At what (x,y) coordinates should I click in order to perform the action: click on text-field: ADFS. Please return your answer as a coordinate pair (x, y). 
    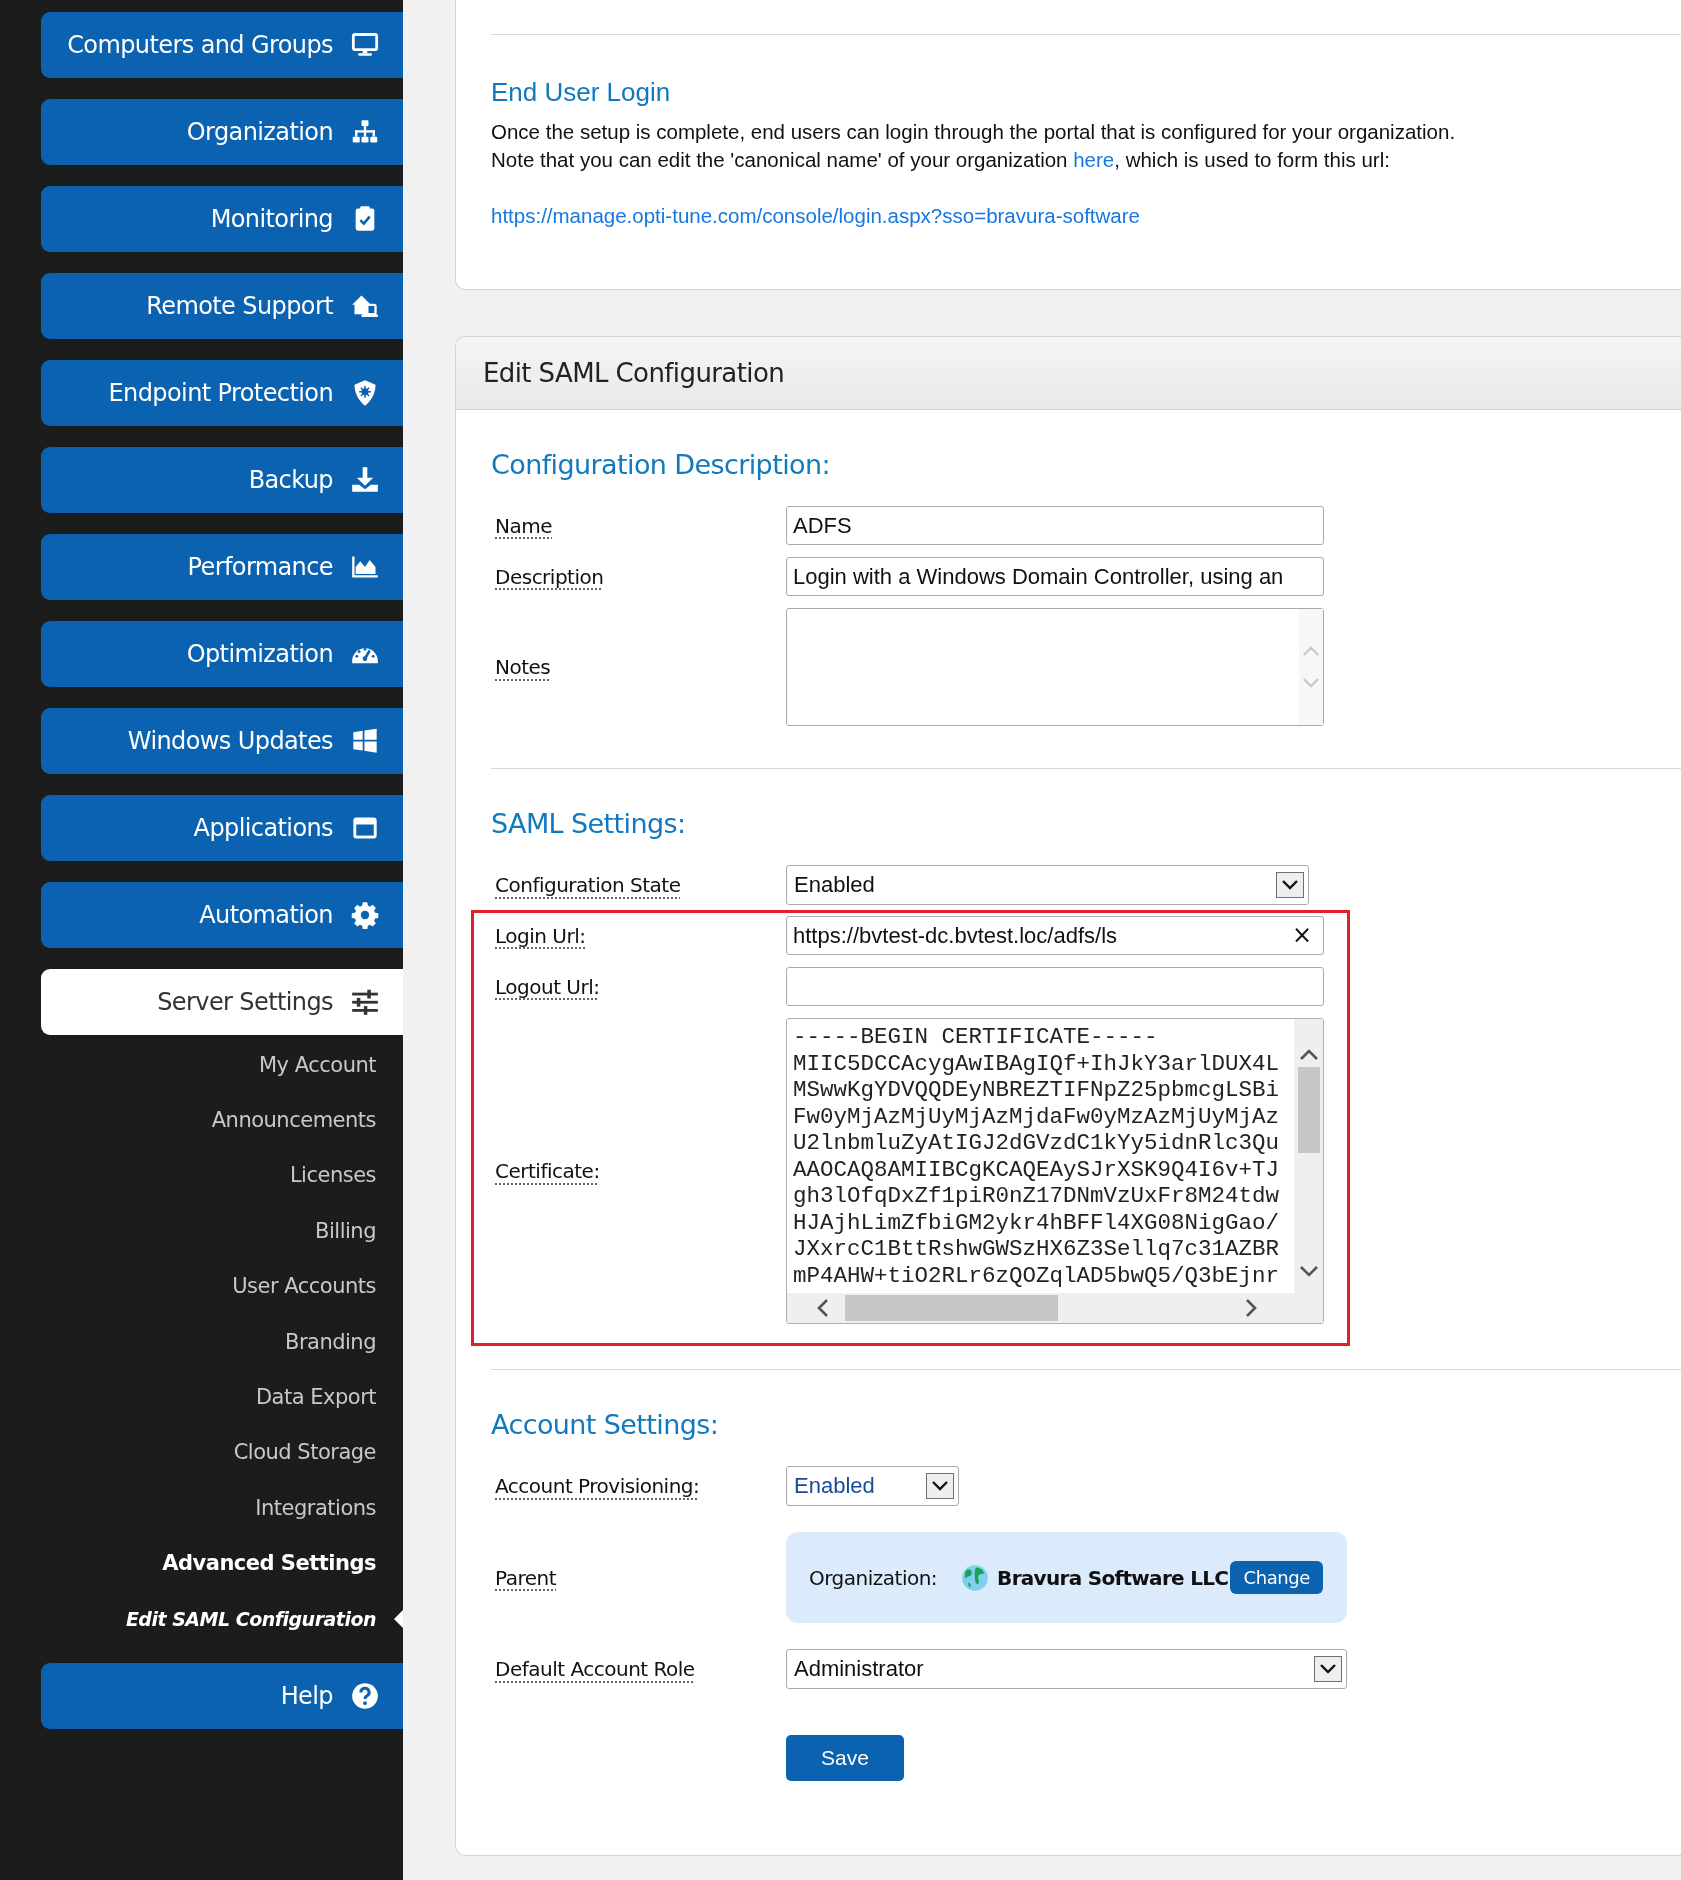
    Looking at the image, I should click on (1055, 525).